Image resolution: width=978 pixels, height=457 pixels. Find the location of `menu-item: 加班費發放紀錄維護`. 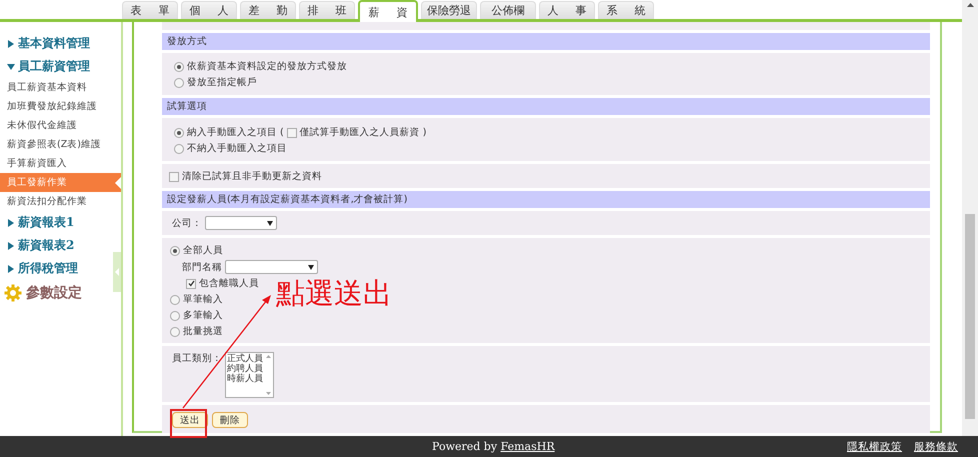

menu-item: 加班費發放紀錄維護 is located at coordinates (60, 106).